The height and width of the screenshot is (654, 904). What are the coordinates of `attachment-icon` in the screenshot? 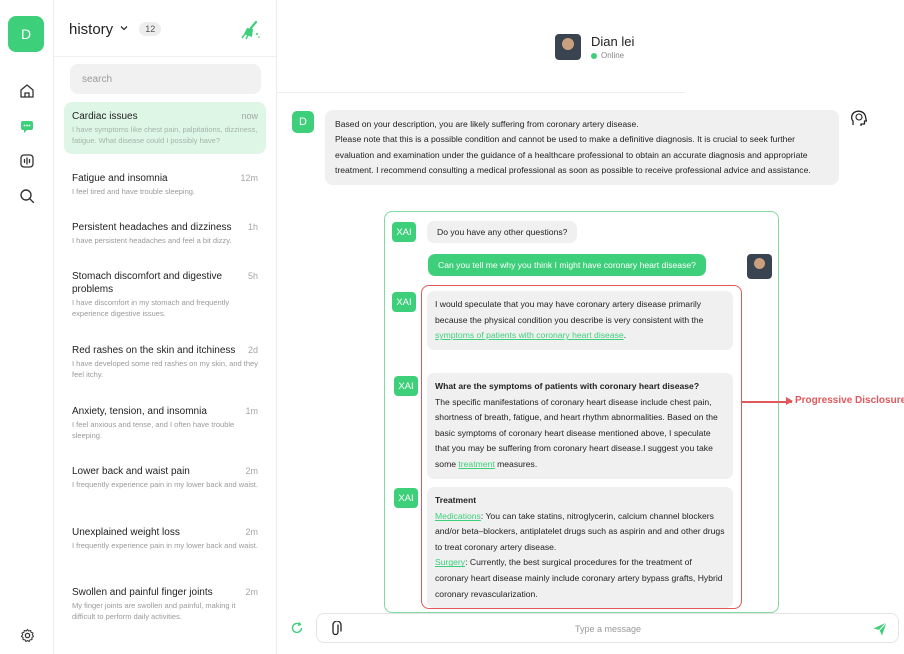 It's located at (336, 628).